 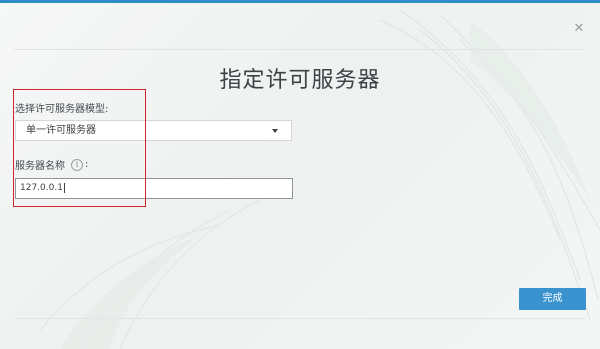 What do you see at coordinates (579, 29) in the screenshot?
I see `close-icon: ✕` at bounding box center [579, 29].